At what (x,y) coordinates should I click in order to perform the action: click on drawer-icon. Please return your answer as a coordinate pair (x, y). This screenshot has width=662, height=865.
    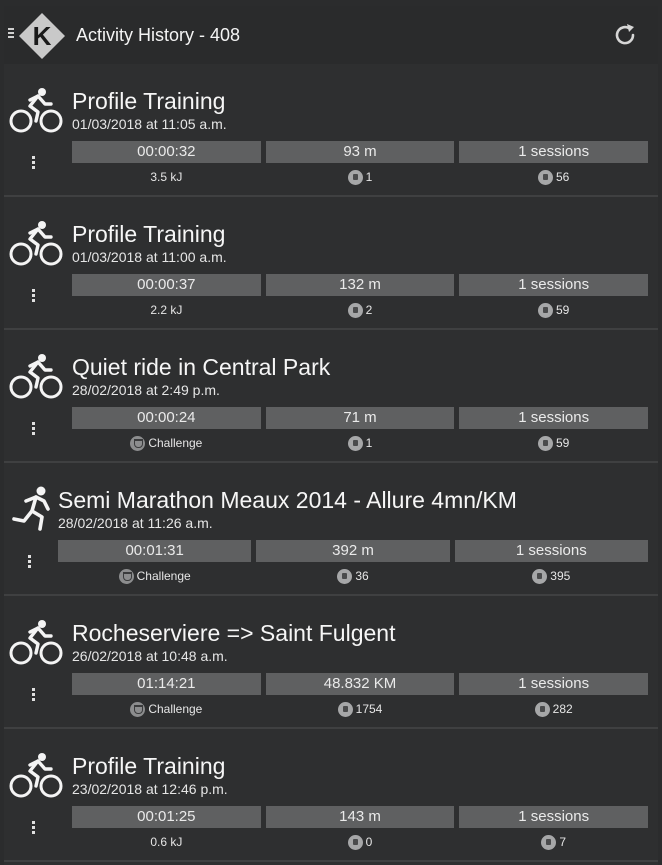
    Looking at the image, I should click on (11, 33).